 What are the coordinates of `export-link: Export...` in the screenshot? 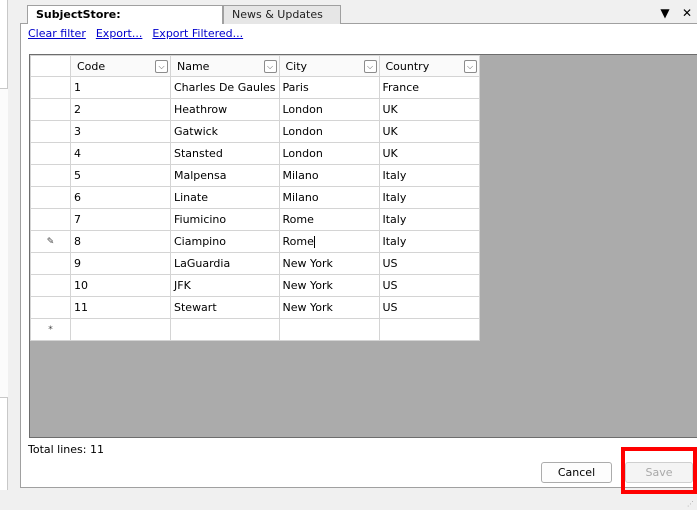 It's located at (119, 33).